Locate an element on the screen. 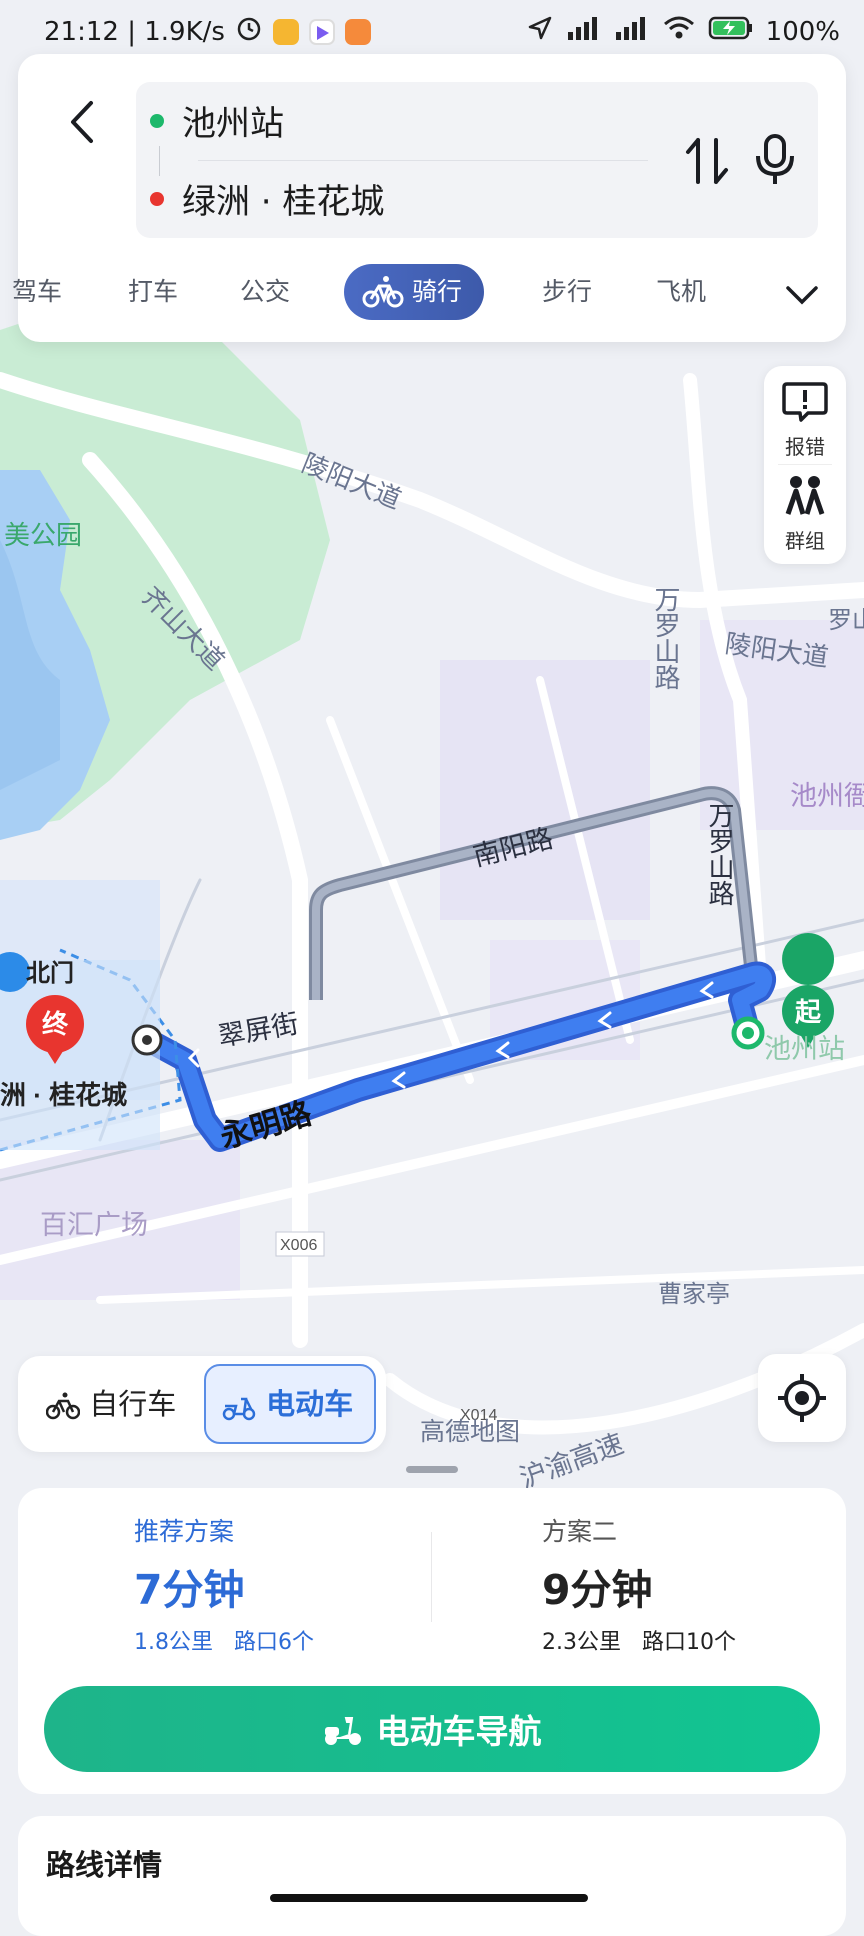  app-icon-orange is located at coordinates (357, 31).